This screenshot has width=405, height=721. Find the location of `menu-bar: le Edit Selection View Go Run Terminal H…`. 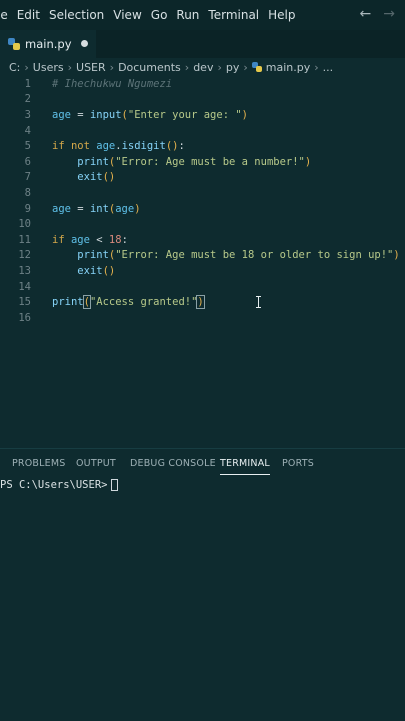

menu-bar: le Edit Selection View Go Run Terminal H… is located at coordinates (202, 15).